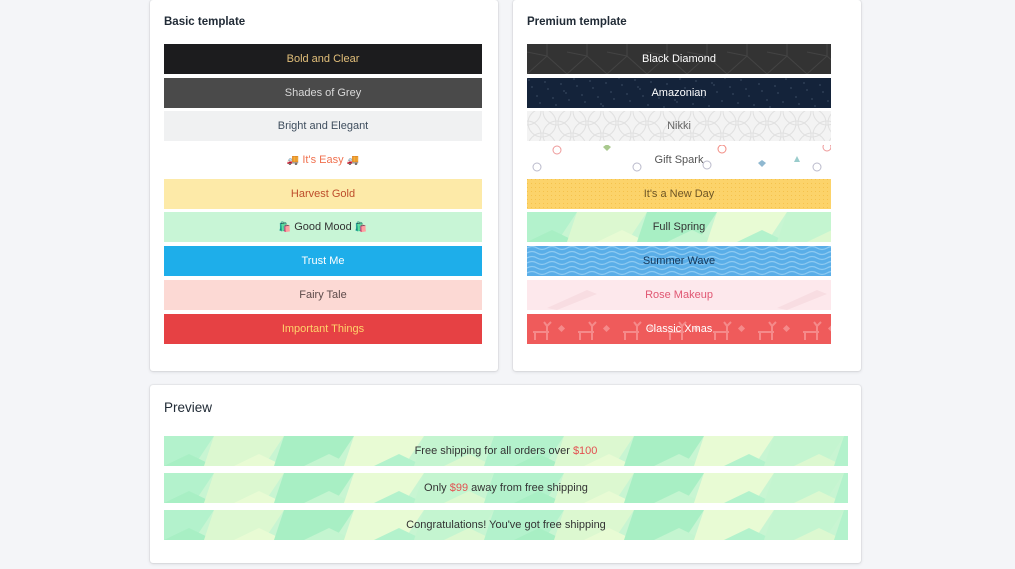  I want to click on basic-template-important-things: Important Things, so click(323, 328).